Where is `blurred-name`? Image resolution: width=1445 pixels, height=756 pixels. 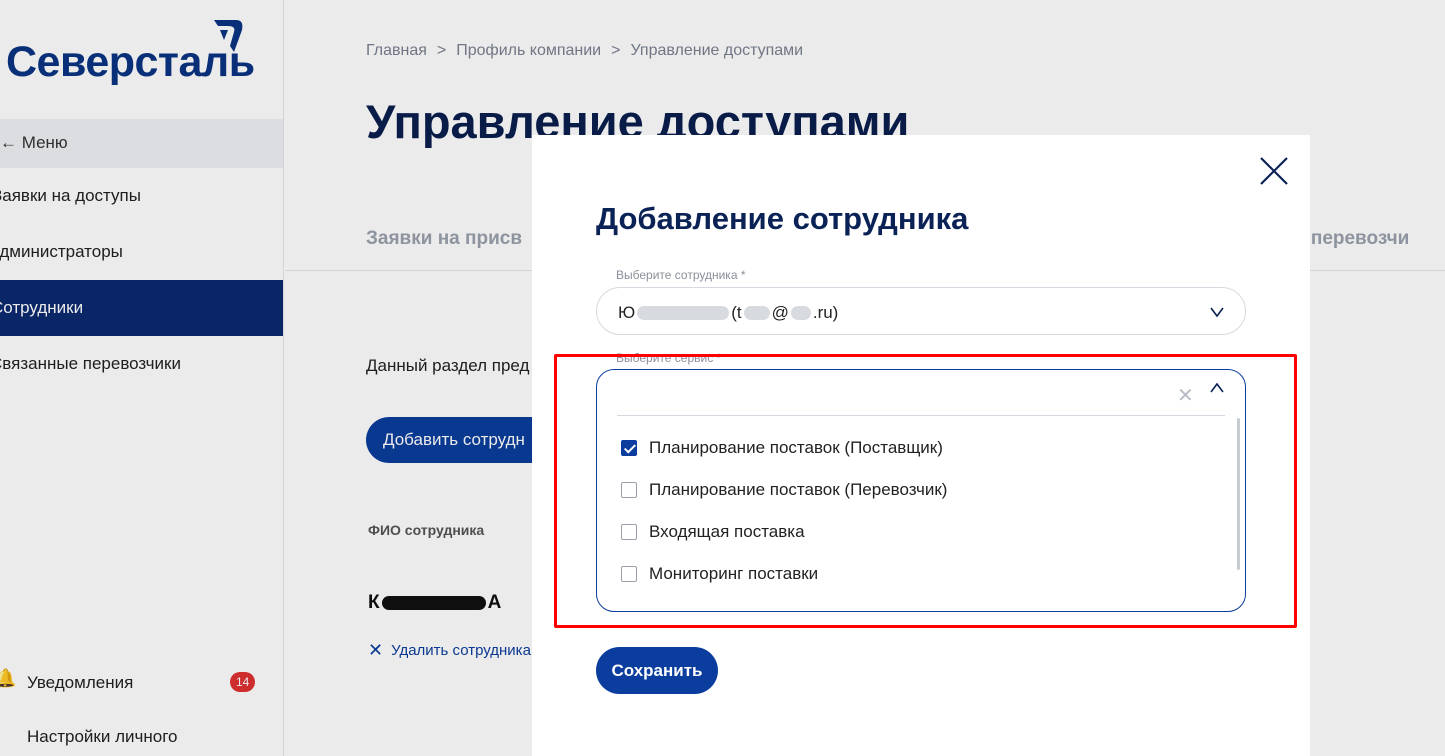 blurred-name is located at coordinates (683, 313).